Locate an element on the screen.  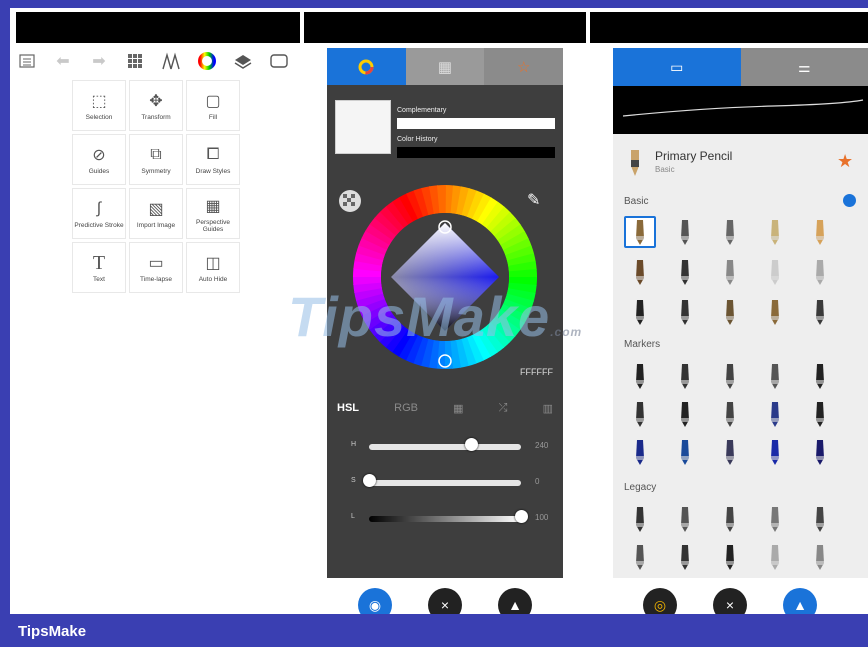
top-bar-middle is located at coordinates (445, 27).